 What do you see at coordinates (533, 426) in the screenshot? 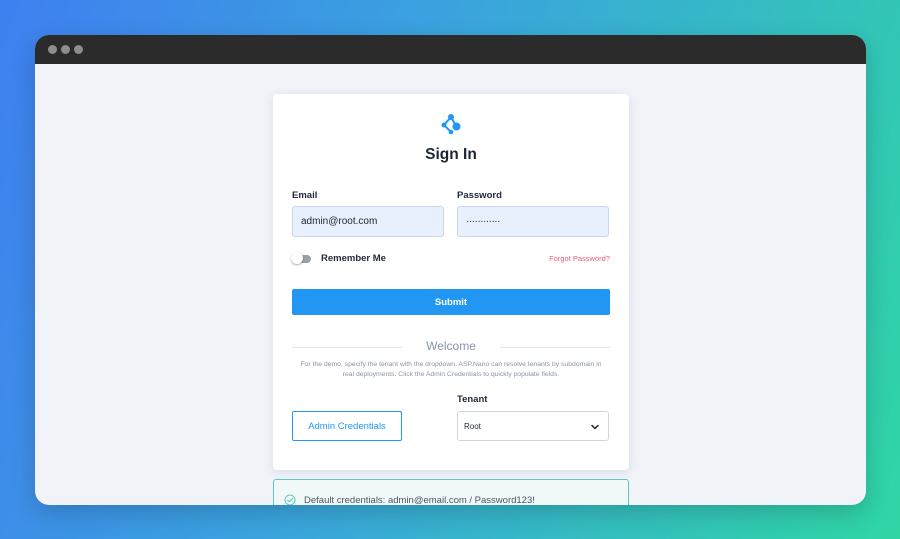
I see `tenant-select: Root` at bounding box center [533, 426].